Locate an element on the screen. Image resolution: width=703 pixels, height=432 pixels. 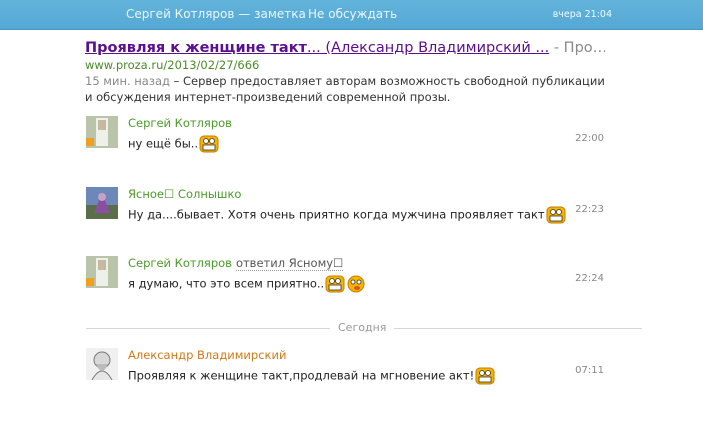
tongue-smiley-icon is located at coordinates (356, 284).